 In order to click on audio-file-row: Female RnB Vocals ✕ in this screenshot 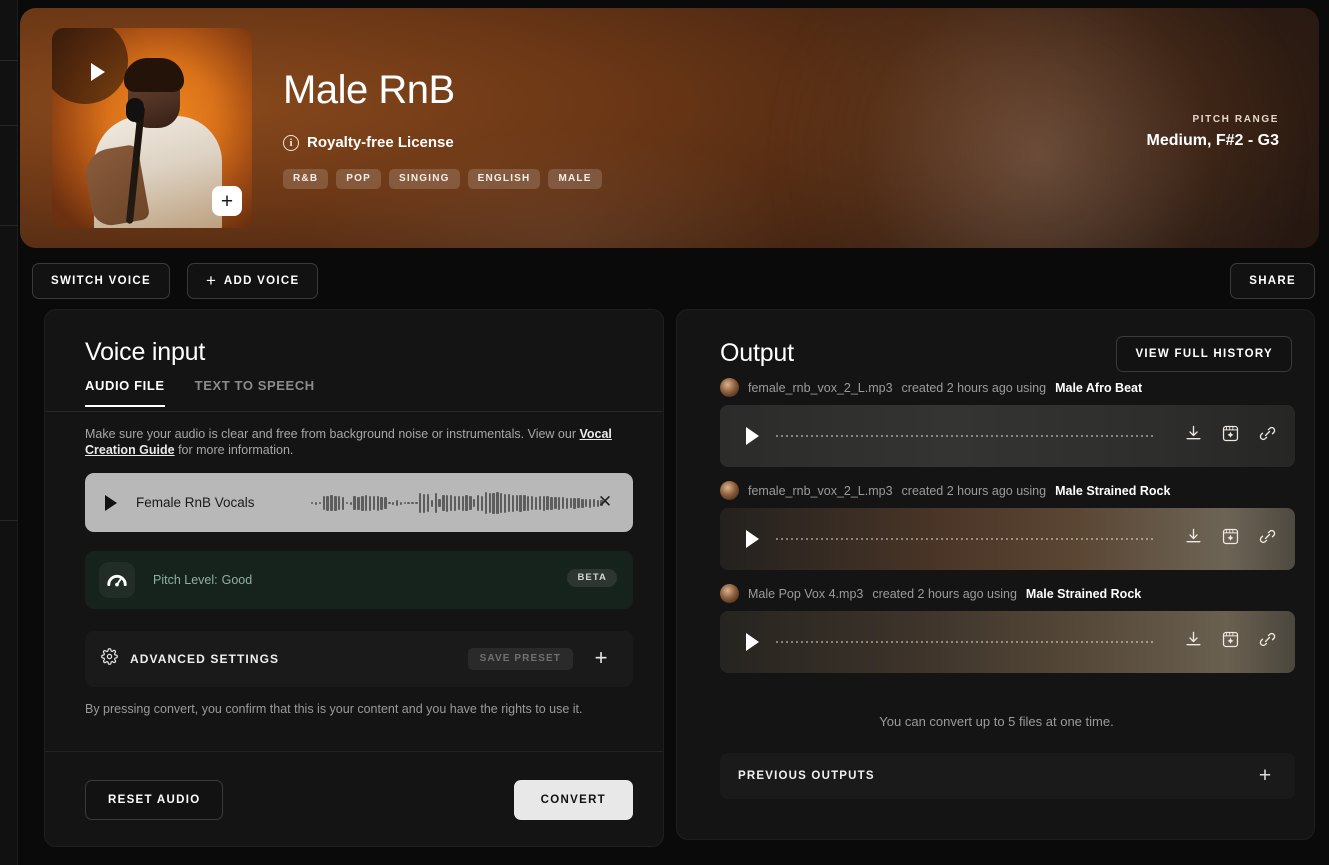, I will do `click(359, 502)`.